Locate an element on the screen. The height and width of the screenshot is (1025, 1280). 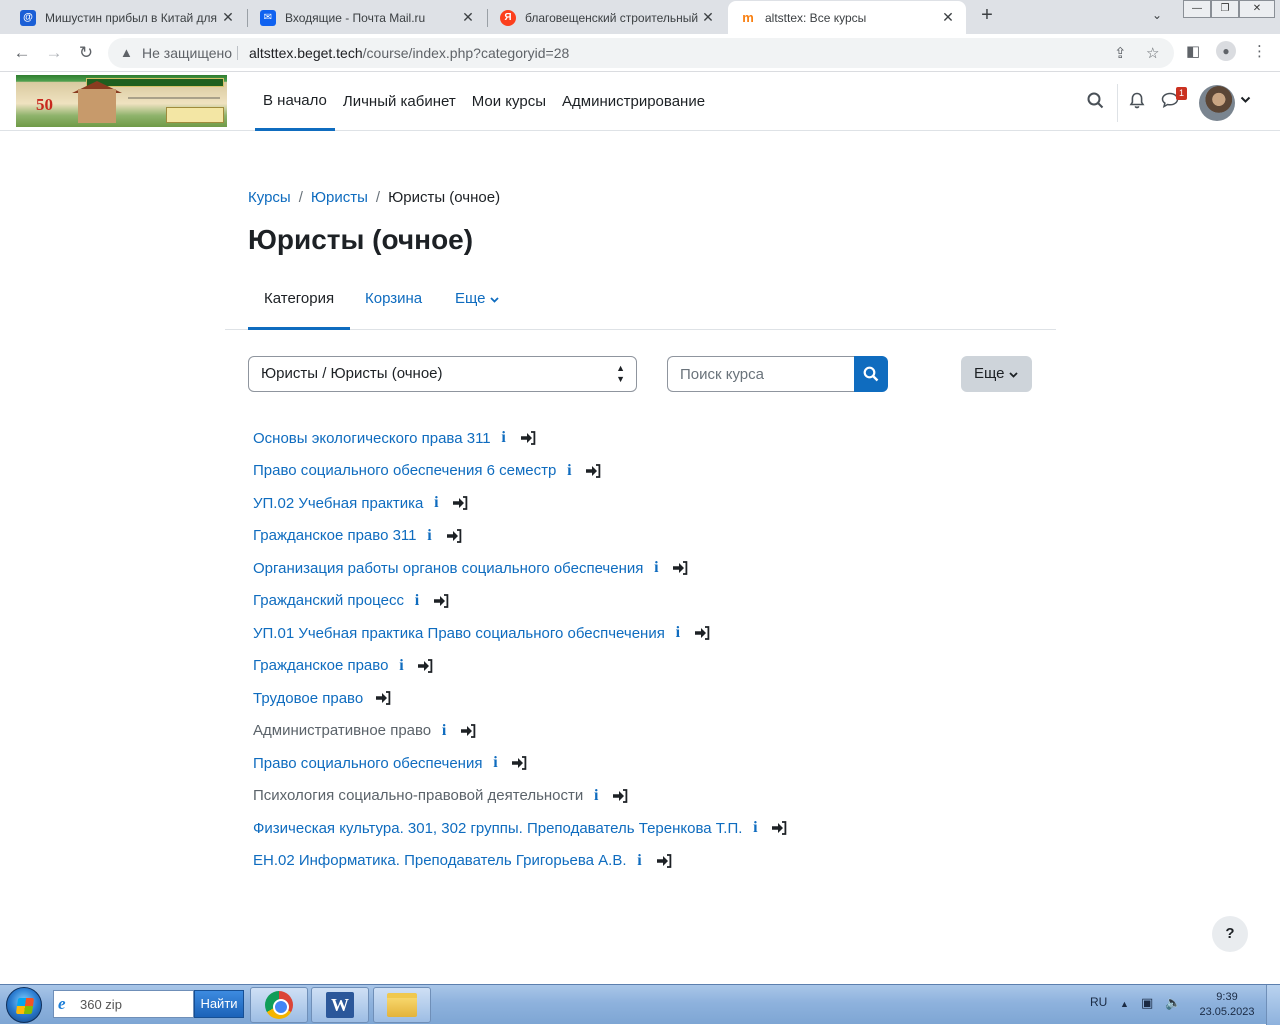
share-icon: ⇪ is located at coordinates (1120, 53).